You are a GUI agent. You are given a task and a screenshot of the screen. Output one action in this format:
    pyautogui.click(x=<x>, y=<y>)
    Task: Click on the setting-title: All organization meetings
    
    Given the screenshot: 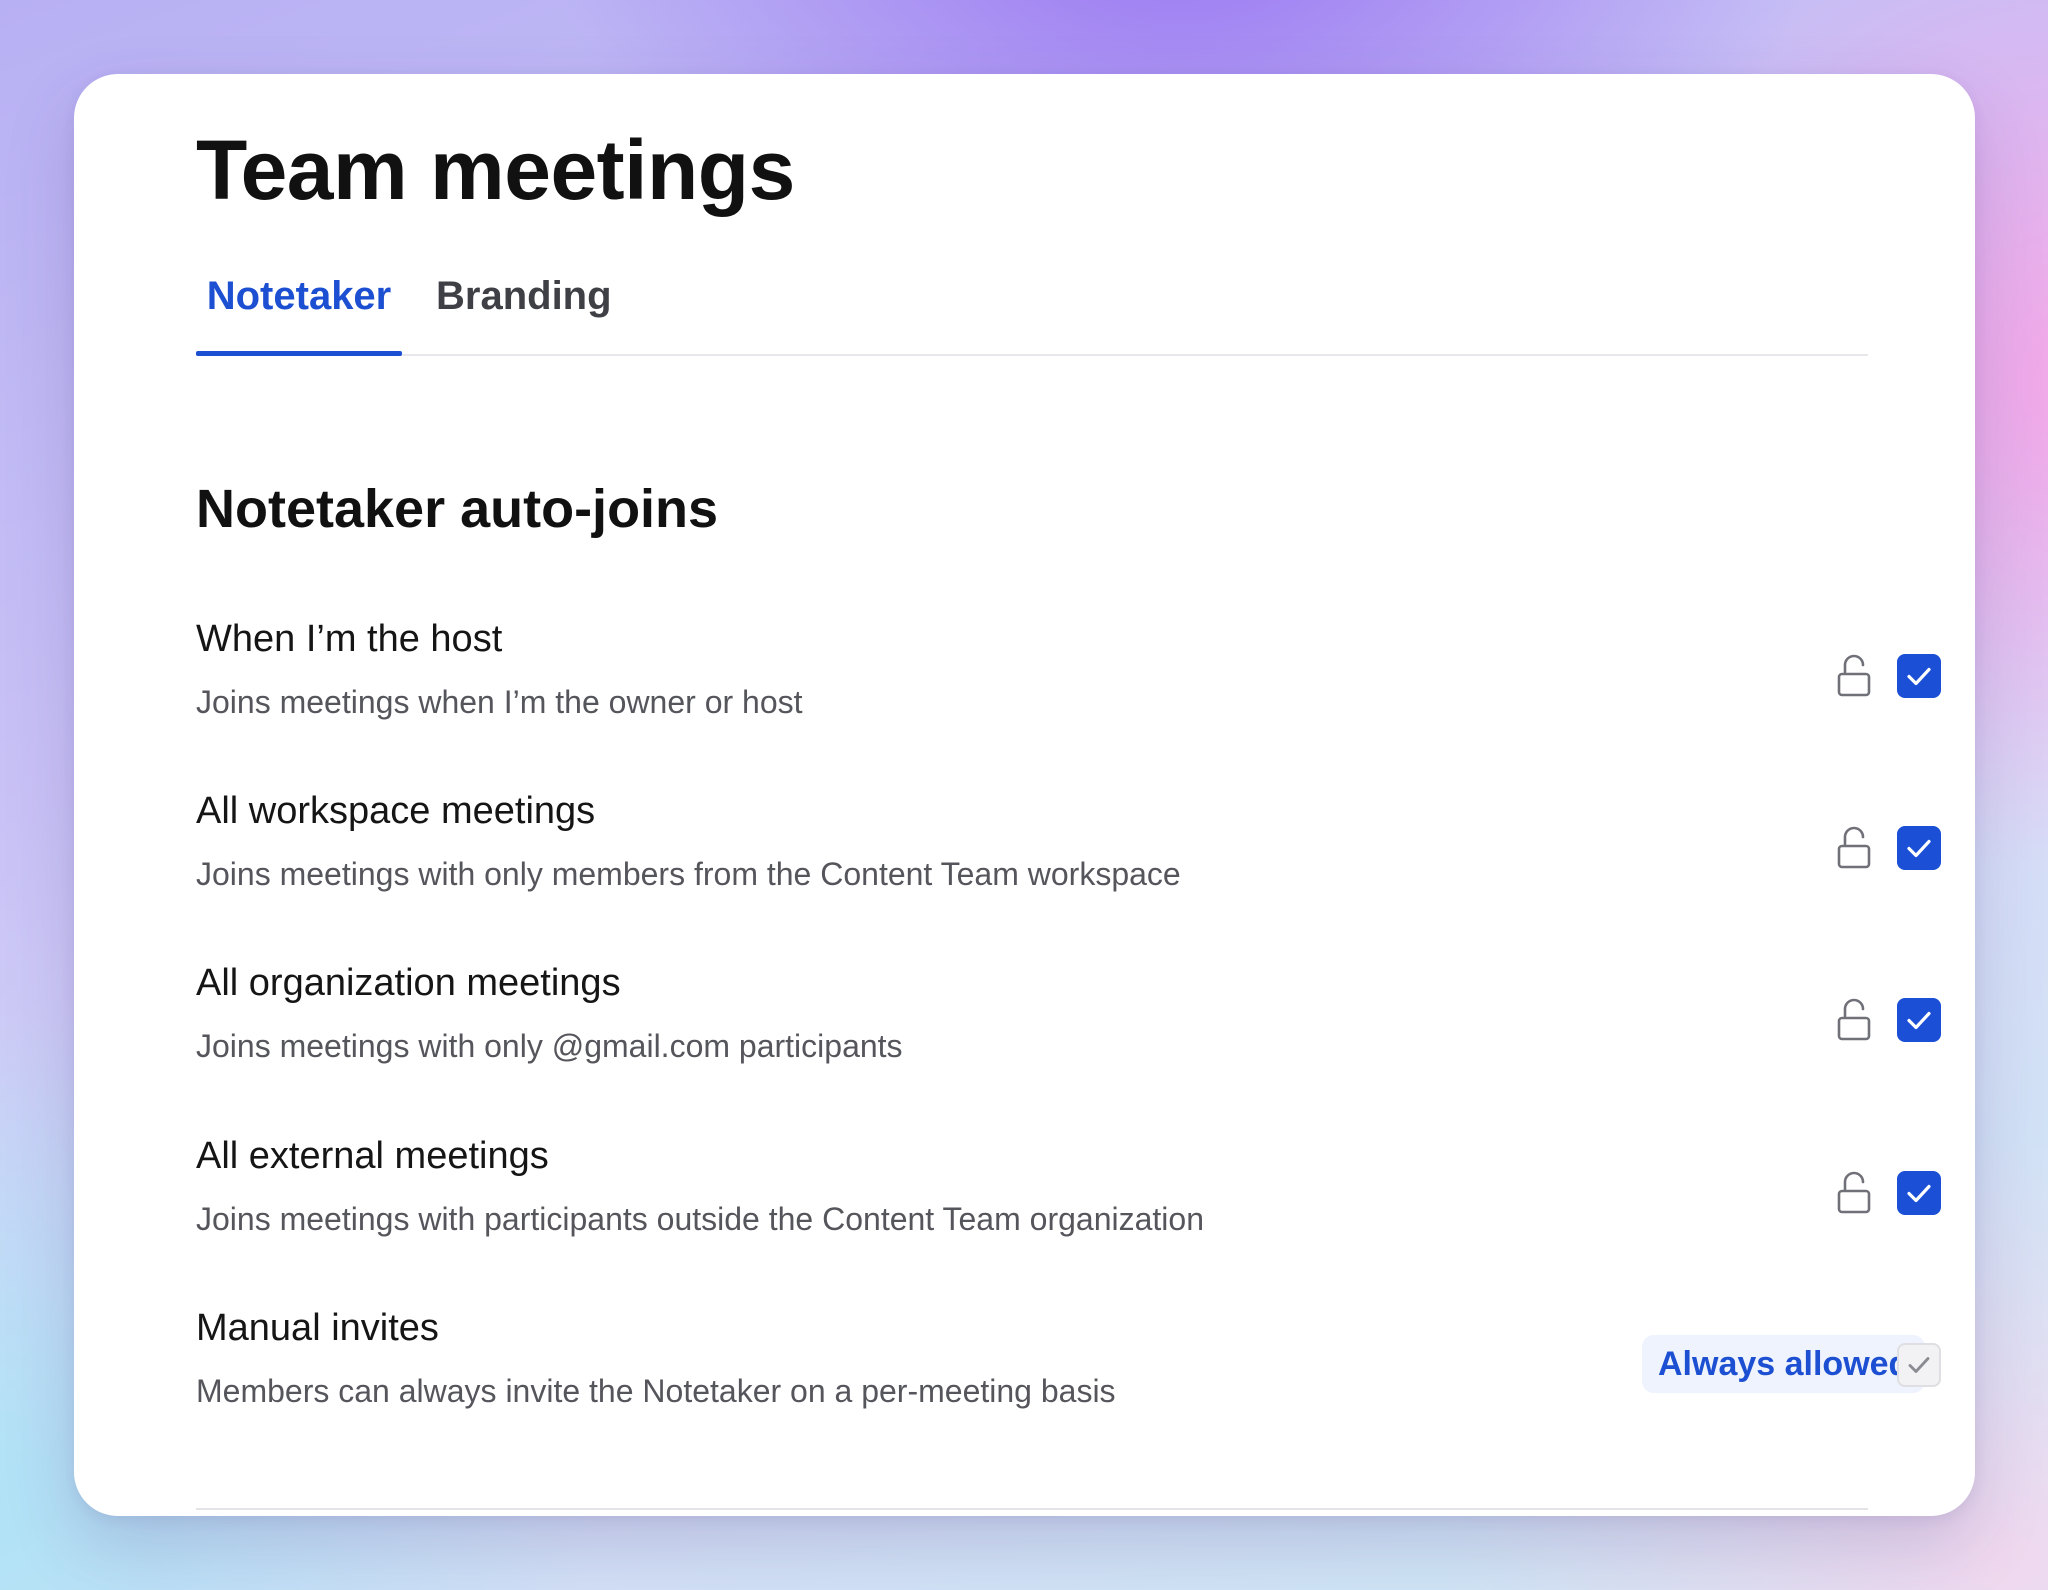 What is the action you would take?
    pyautogui.click(x=408, y=983)
    